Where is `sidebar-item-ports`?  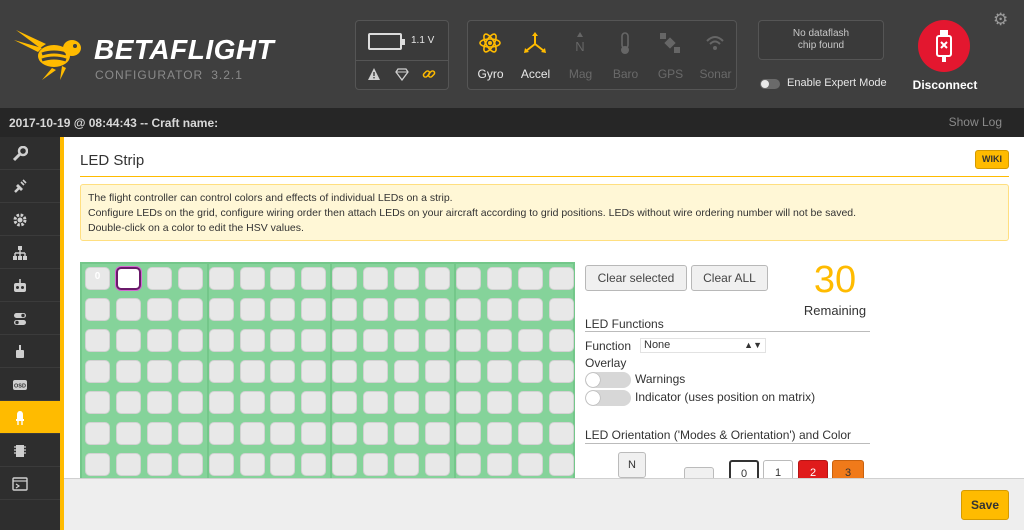 sidebar-item-ports is located at coordinates (30, 186).